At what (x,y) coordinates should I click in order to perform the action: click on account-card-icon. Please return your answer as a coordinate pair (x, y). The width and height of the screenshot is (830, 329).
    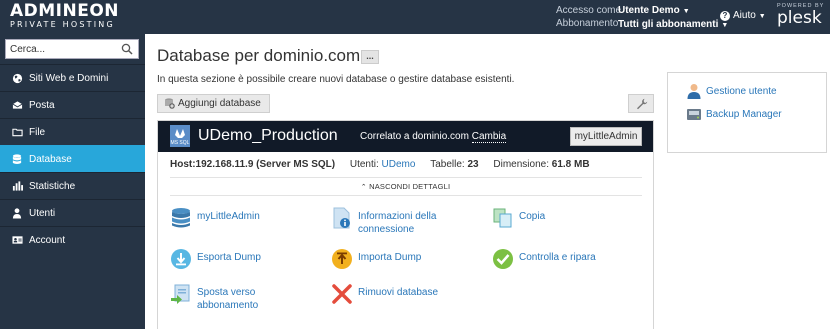
    Looking at the image, I should click on (17, 240).